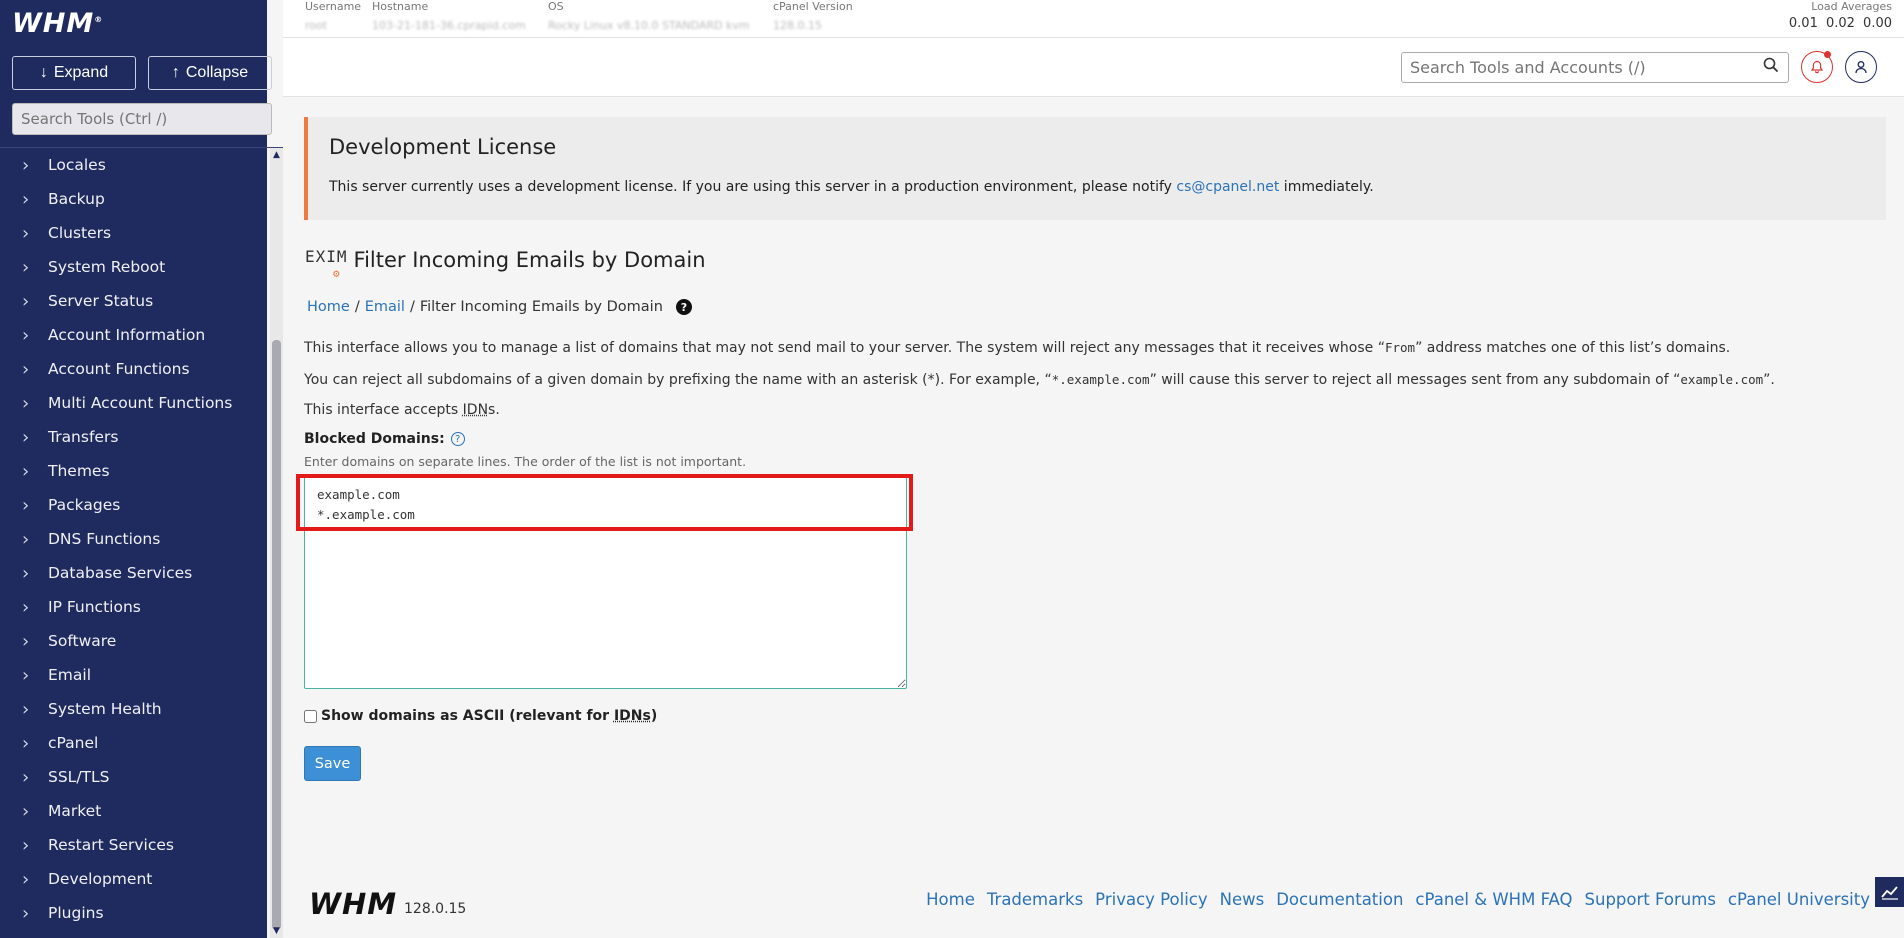 The width and height of the screenshot is (1904, 938). I want to click on sidebar-item: › SSL/TLS, so click(133, 777).